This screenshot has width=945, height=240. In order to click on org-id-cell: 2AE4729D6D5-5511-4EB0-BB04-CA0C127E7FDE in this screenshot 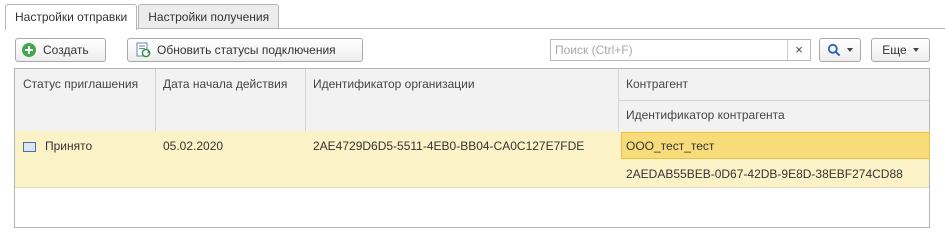, I will do `click(449, 146)`.